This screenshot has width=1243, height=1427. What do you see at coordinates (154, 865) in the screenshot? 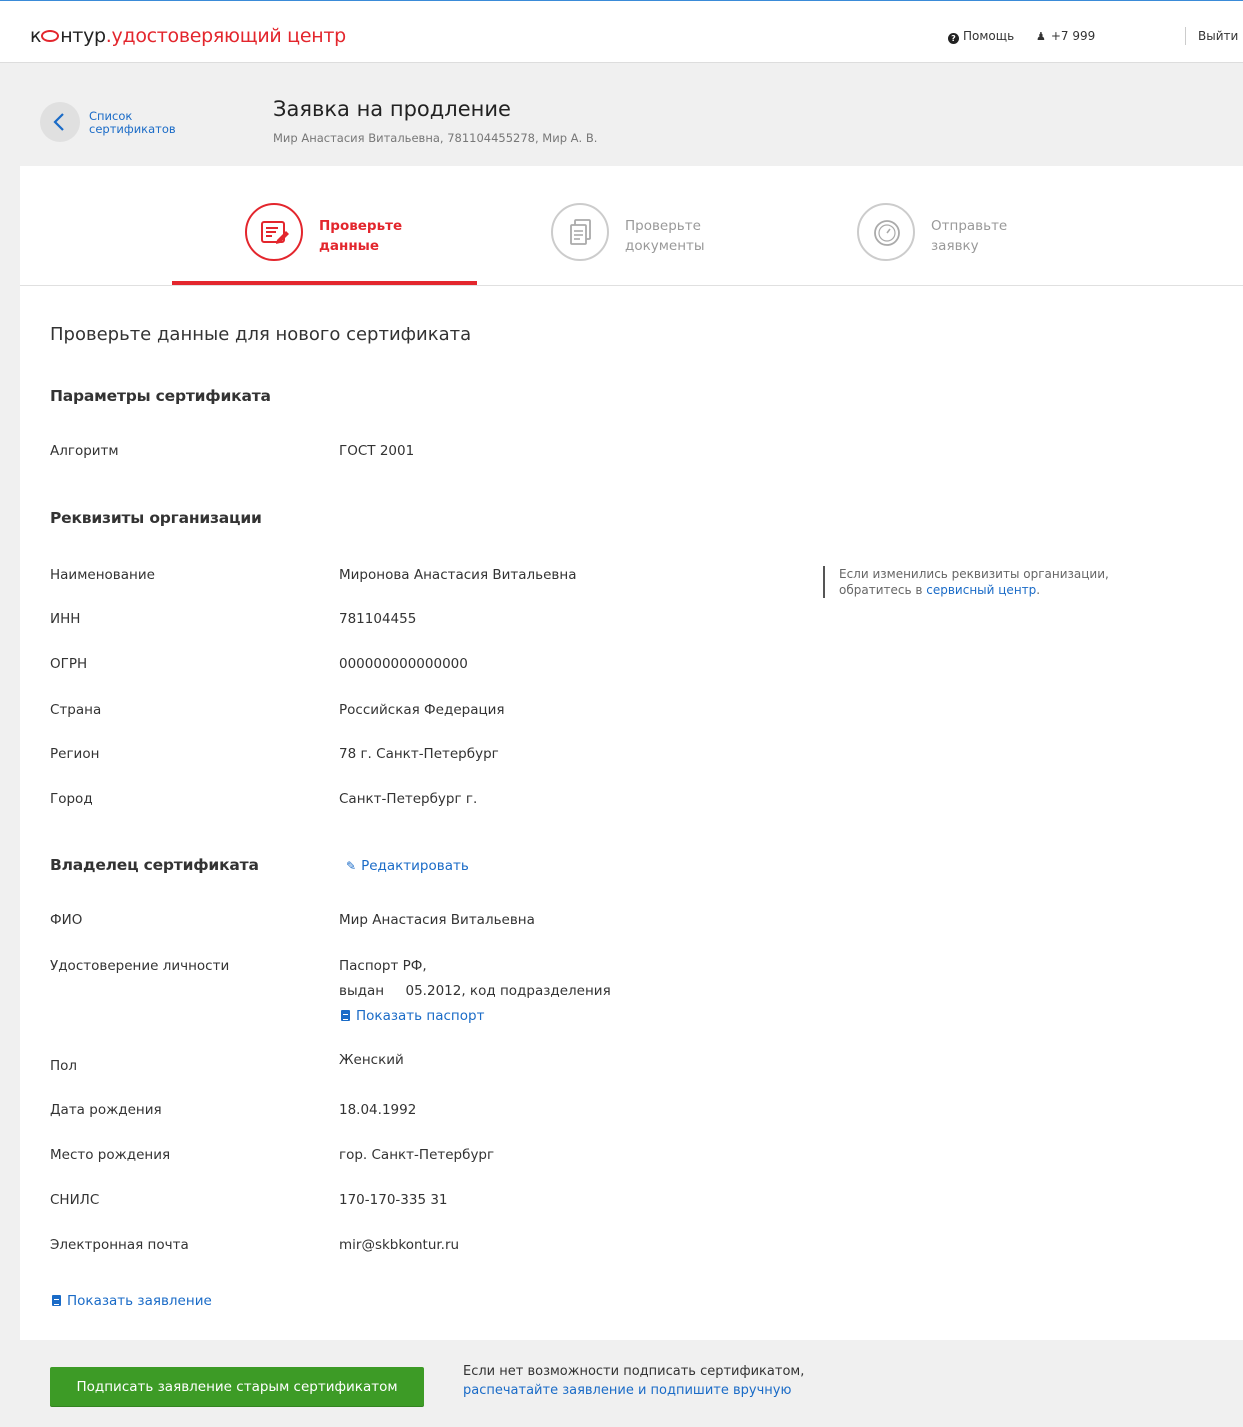
I see `section-heading-owner: Владелец сертификата` at bounding box center [154, 865].